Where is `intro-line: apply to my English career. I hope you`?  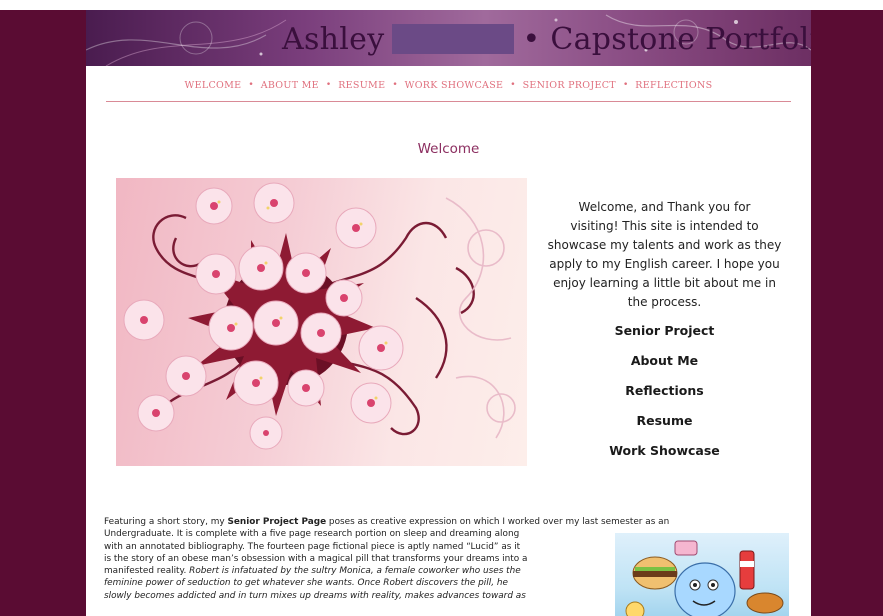 intro-line: apply to my English career. I hope you is located at coordinates (664, 264).